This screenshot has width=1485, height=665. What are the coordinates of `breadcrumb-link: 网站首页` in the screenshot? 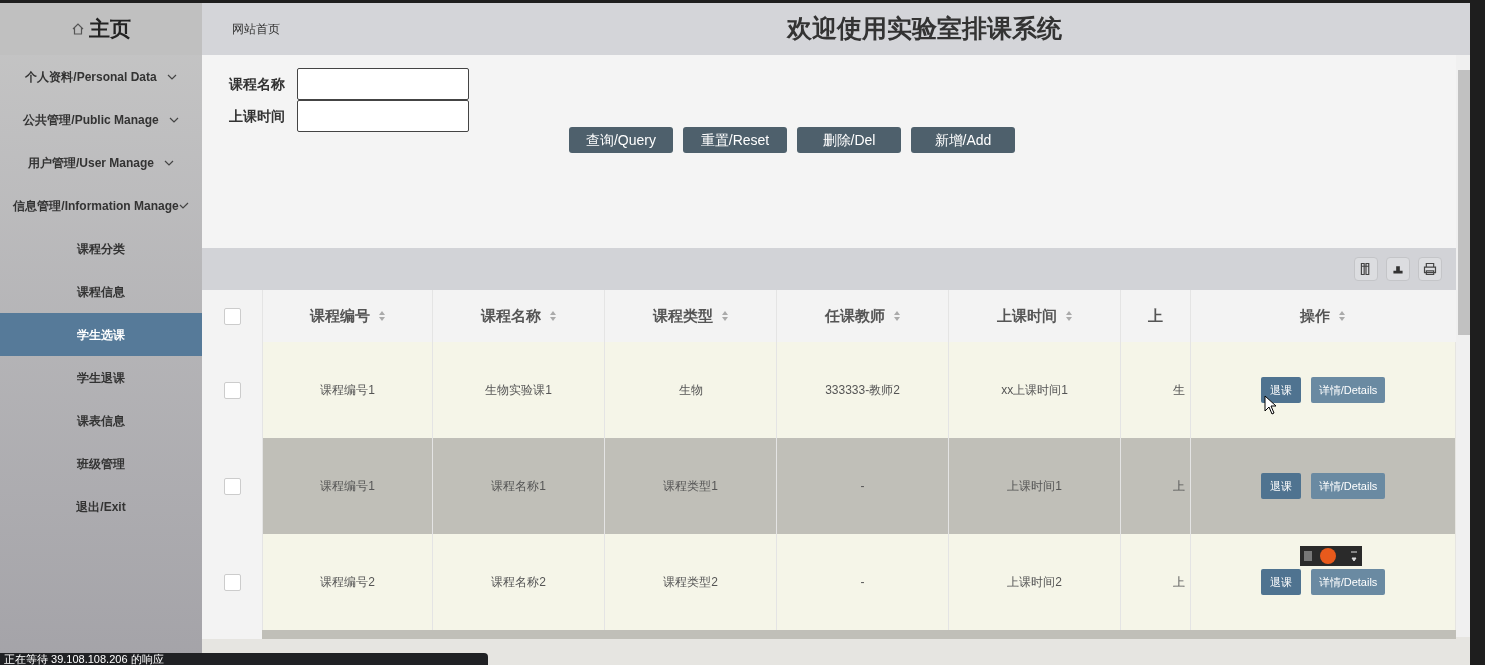 It's located at (307, 29).